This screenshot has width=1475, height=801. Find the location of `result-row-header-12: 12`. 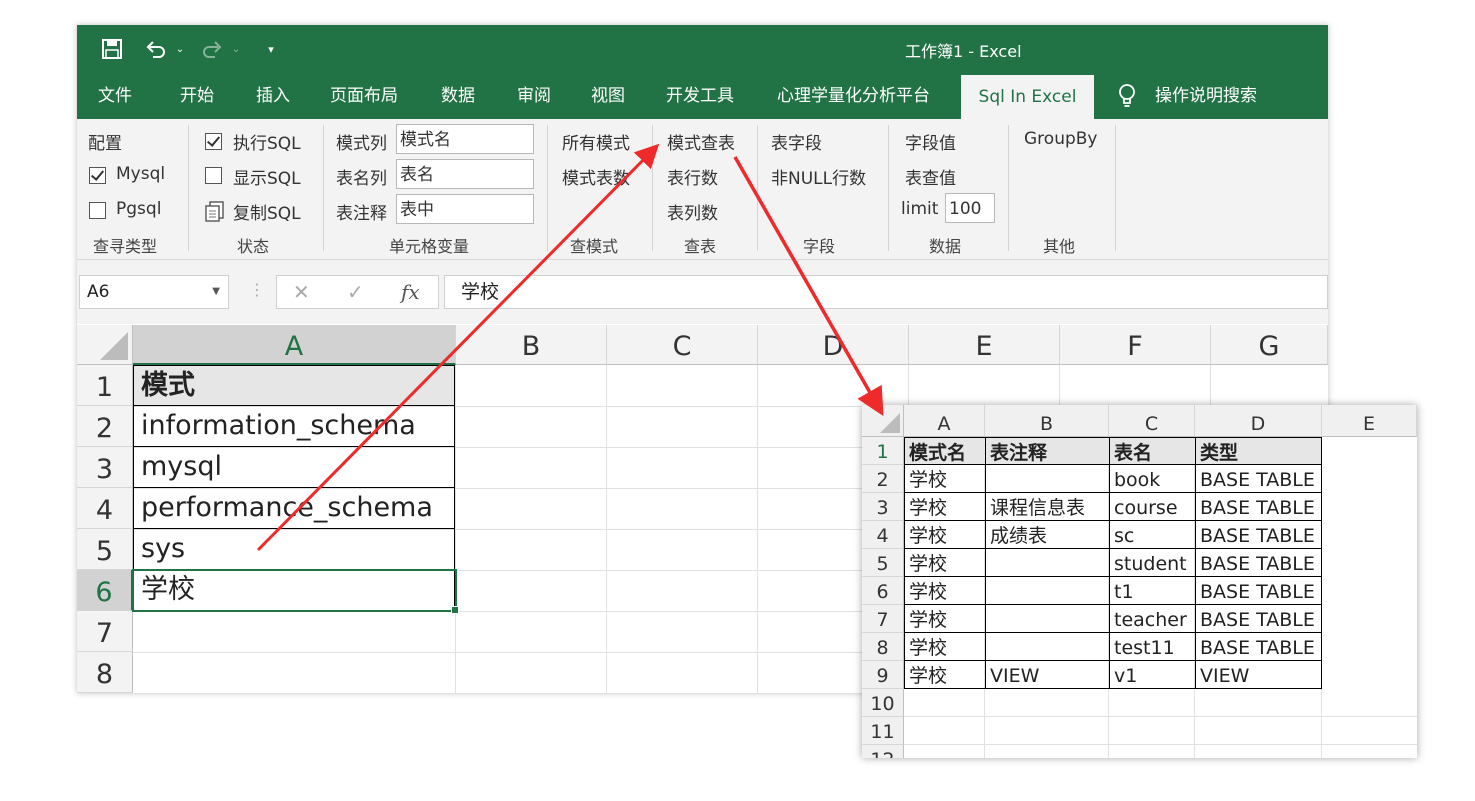

result-row-header-12: 12 is located at coordinates (883, 751).